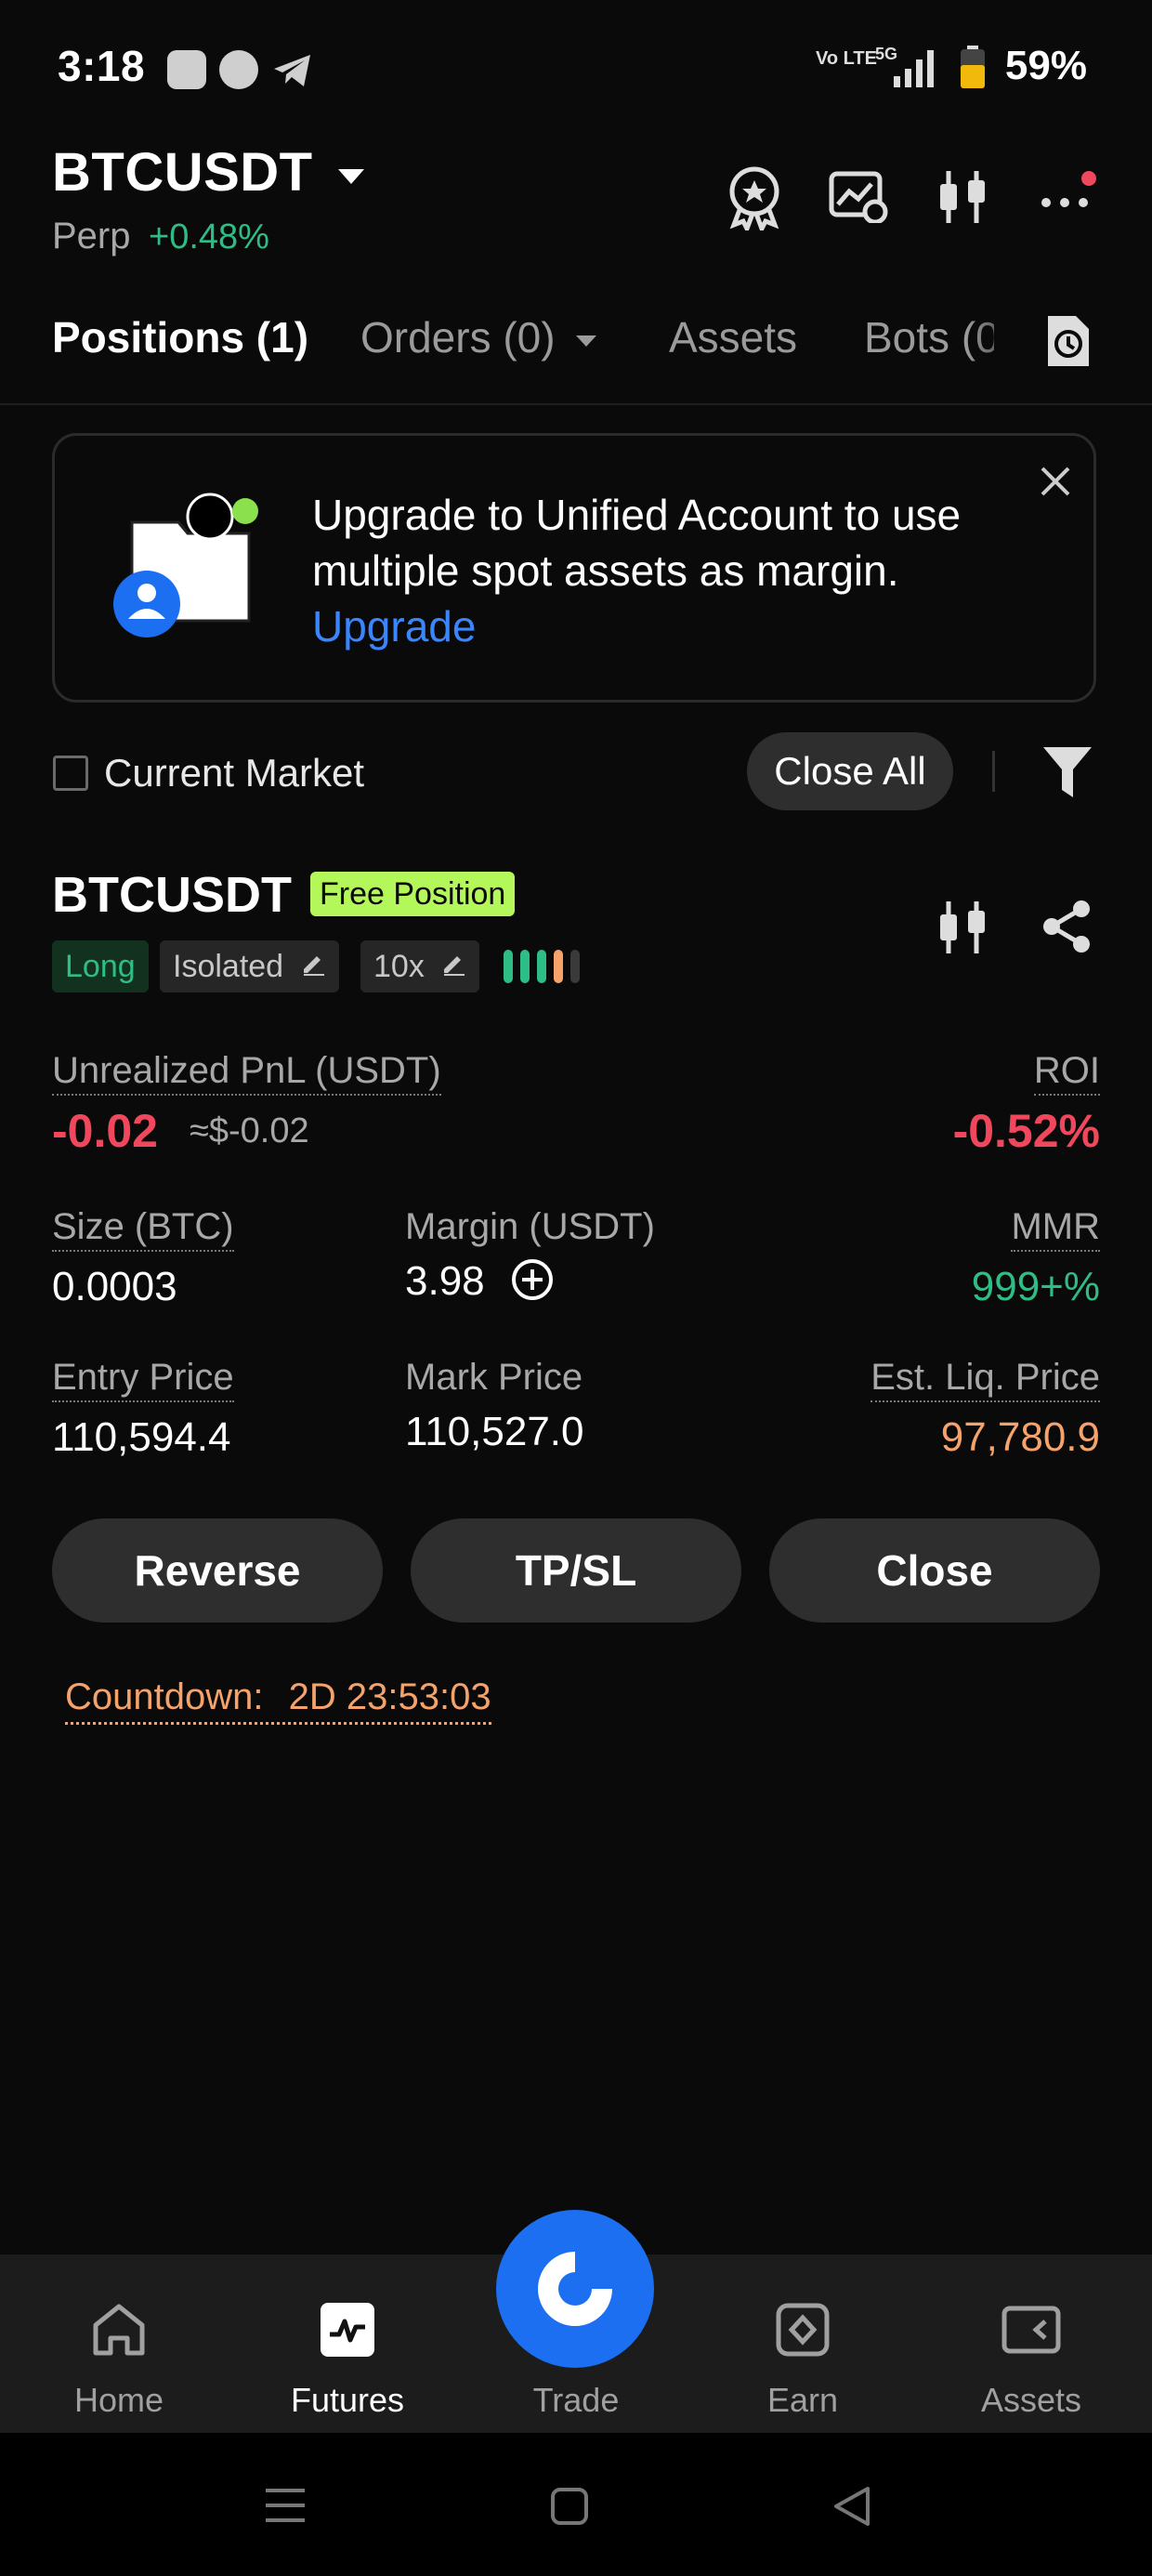 This screenshot has height=2576, width=1152. Describe the element at coordinates (850, 771) in the screenshot. I see `close-all-button: Close All` at that location.